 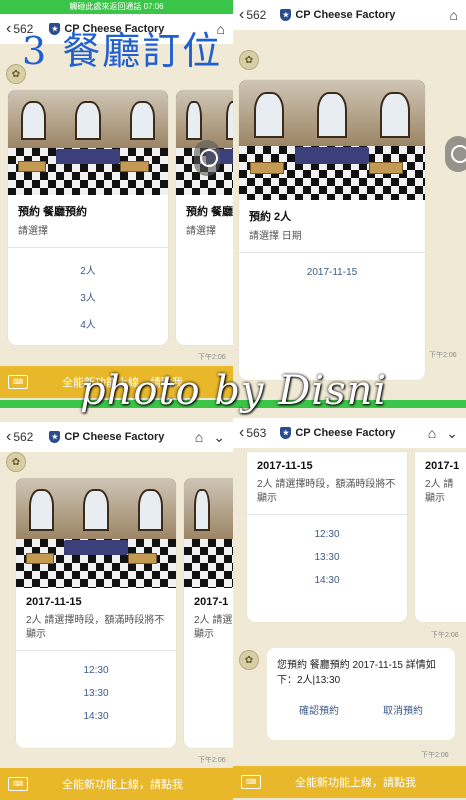 What do you see at coordinates (88, 323) in the screenshot?
I see `option-4-people: 4人` at bounding box center [88, 323].